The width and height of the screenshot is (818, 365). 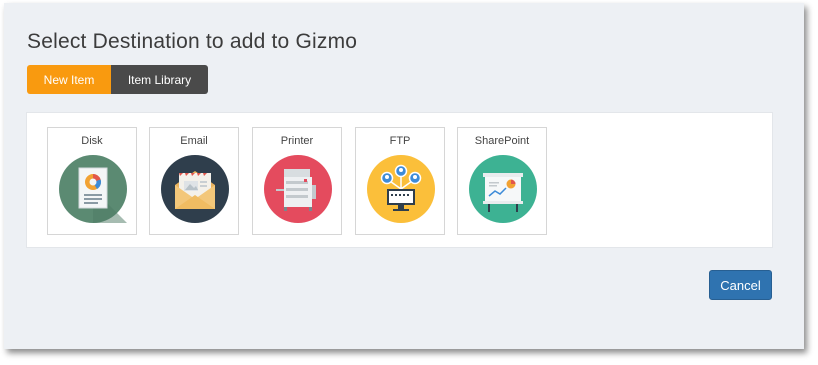 What do you see at coordinates (93, 189) in the screenshot?
I see `disk-document-icon` at bounding box center [93, 189].